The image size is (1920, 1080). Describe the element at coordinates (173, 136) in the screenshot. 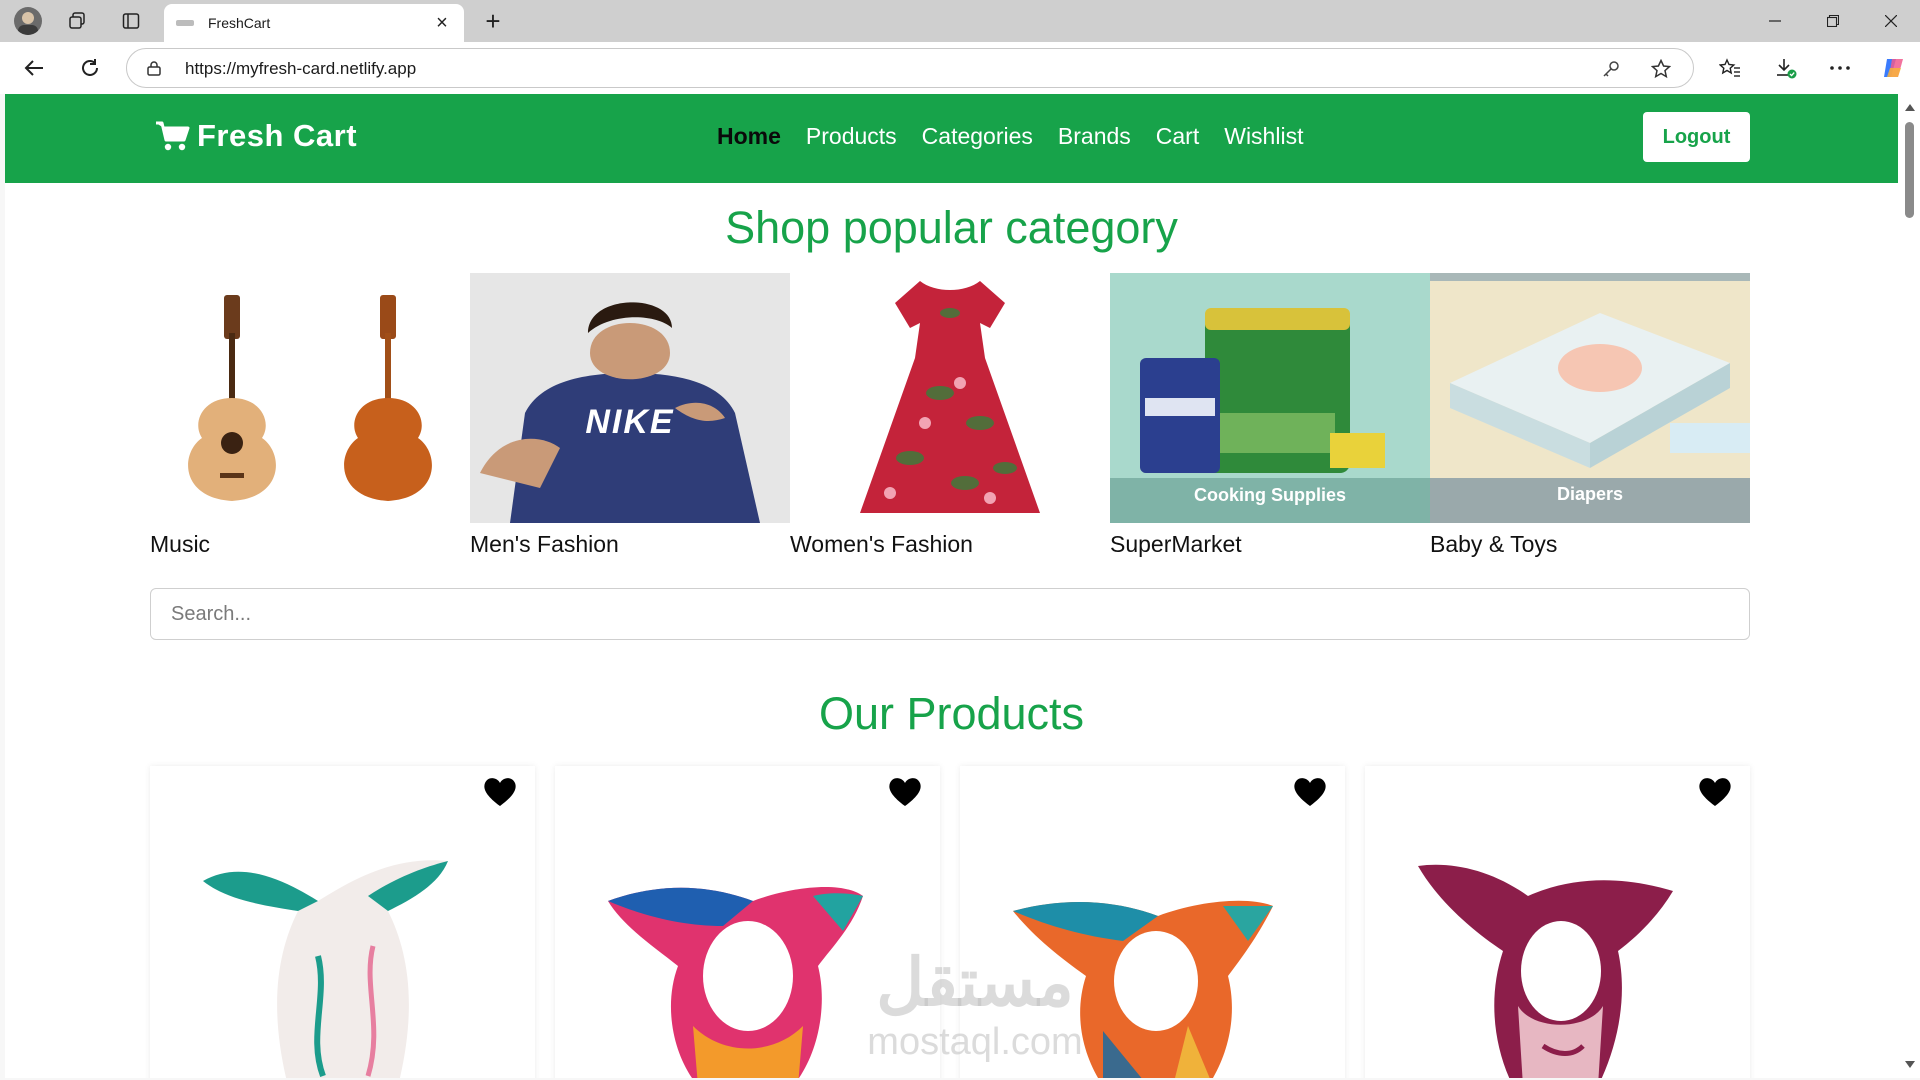

I see `cart-icon` at that location.